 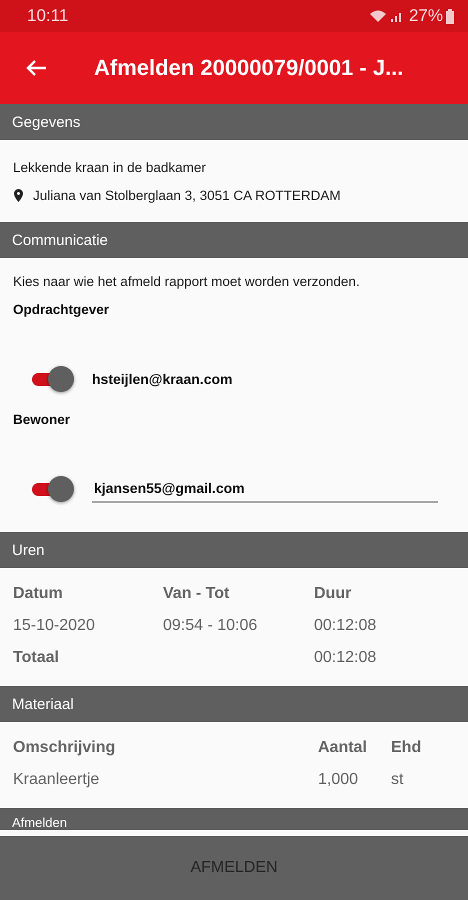 I want to click on total-label: Totaal, so click(x=36, y=658).